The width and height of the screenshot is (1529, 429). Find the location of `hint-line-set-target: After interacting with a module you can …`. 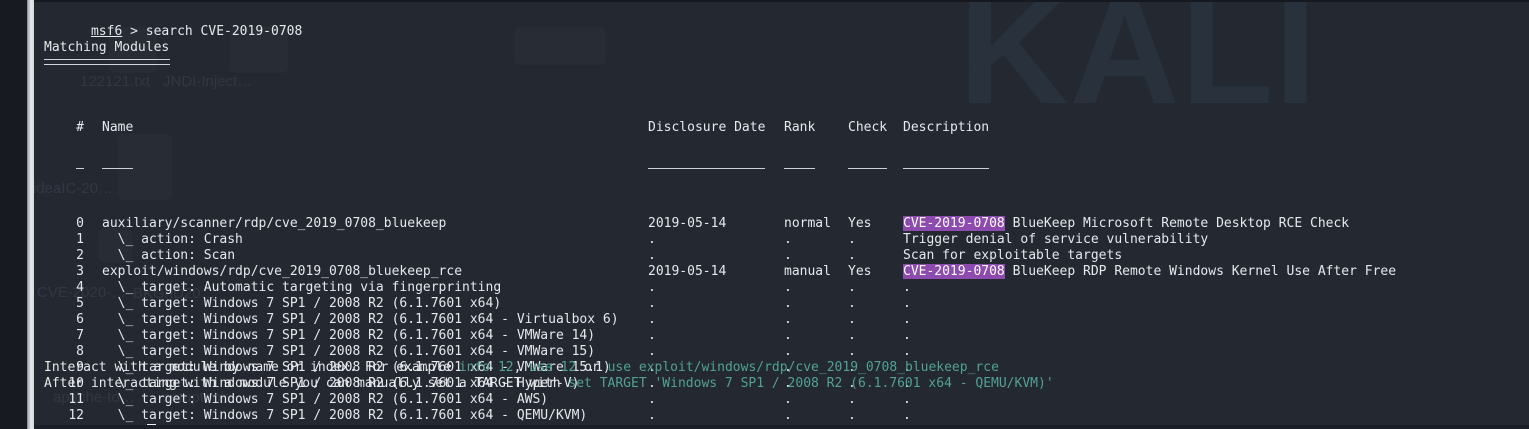

hint-line-set-target: After interacting with a module you can … is located at coordinates (786, 384).